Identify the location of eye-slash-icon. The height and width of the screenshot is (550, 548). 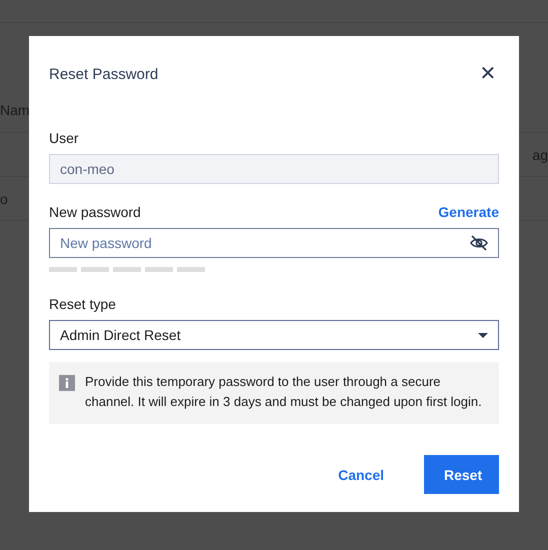
(479, 243).